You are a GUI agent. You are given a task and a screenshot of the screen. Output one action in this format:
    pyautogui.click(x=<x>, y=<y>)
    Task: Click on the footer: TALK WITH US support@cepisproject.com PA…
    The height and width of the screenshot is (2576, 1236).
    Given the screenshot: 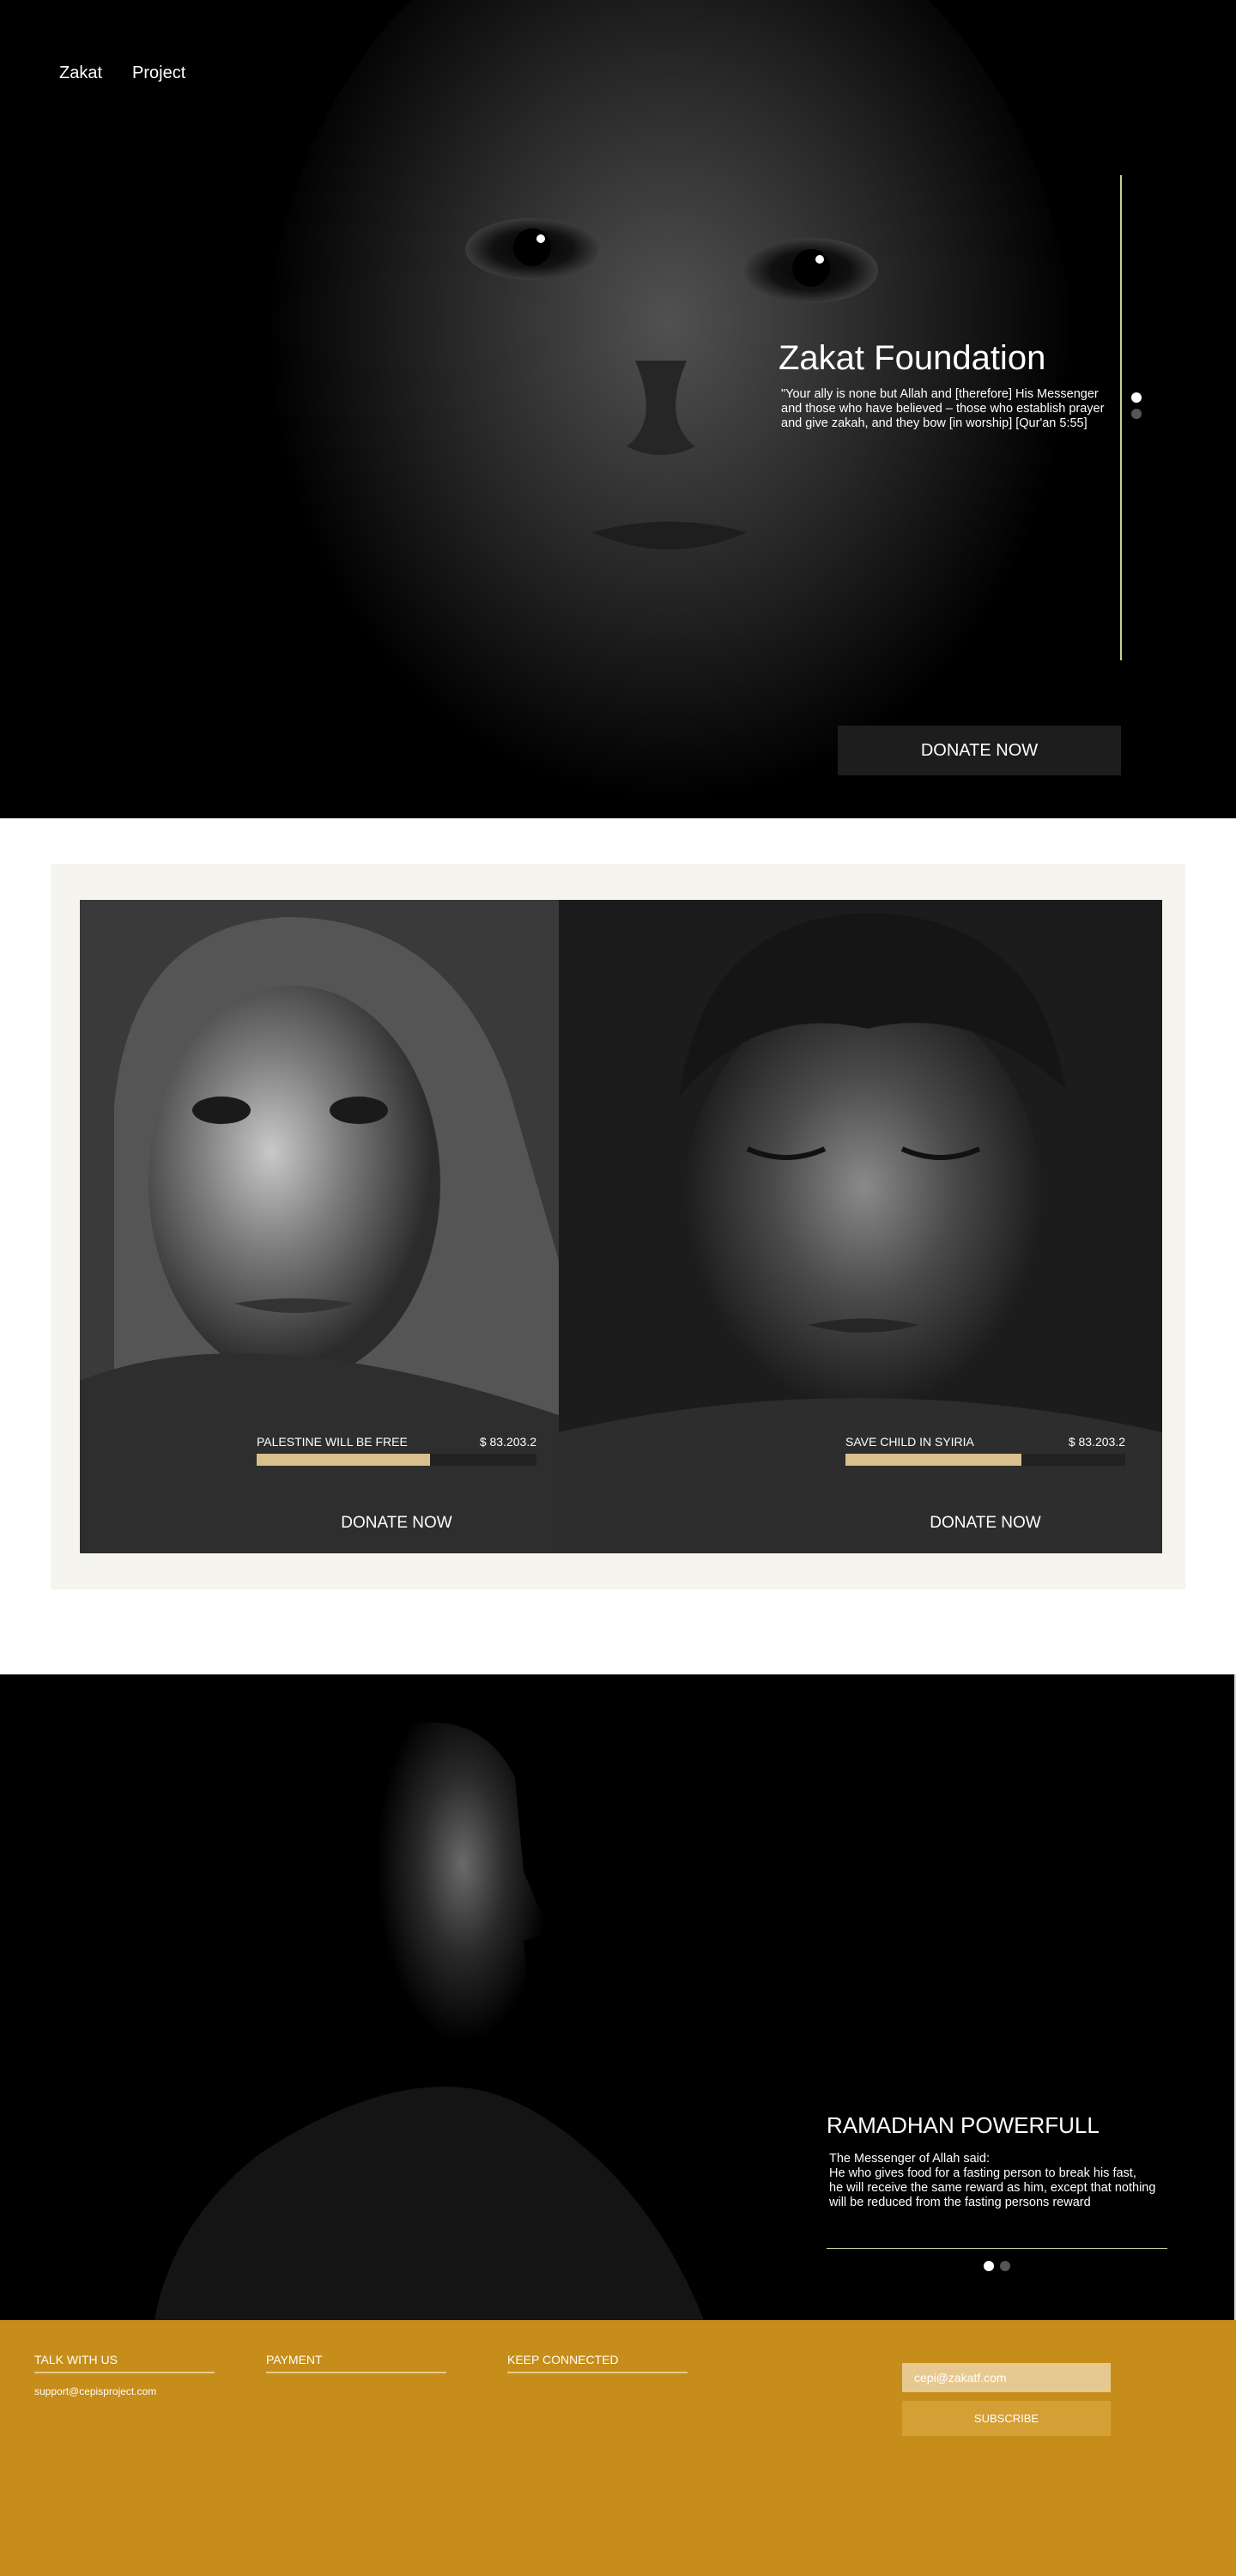 What is the action you would take?
    pyautogui.click(x=618, y=2448)
    